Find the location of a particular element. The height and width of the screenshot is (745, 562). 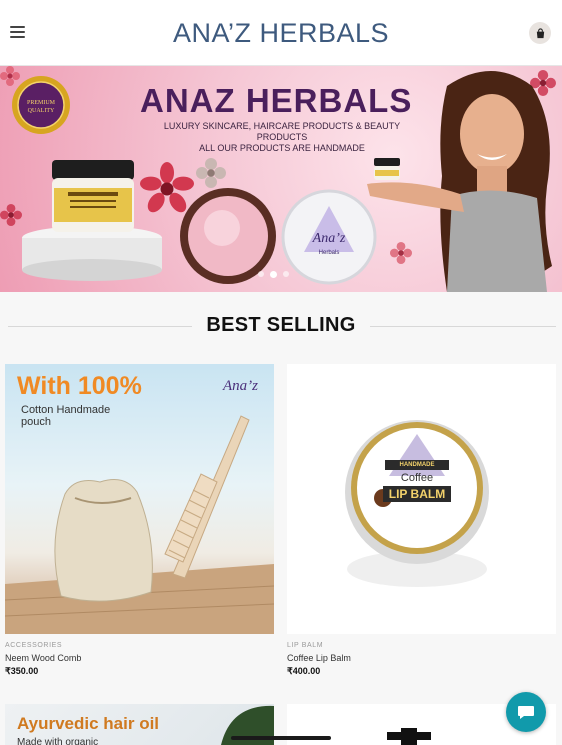

image-caption: Made with organic is located at coordinates (58, 741).